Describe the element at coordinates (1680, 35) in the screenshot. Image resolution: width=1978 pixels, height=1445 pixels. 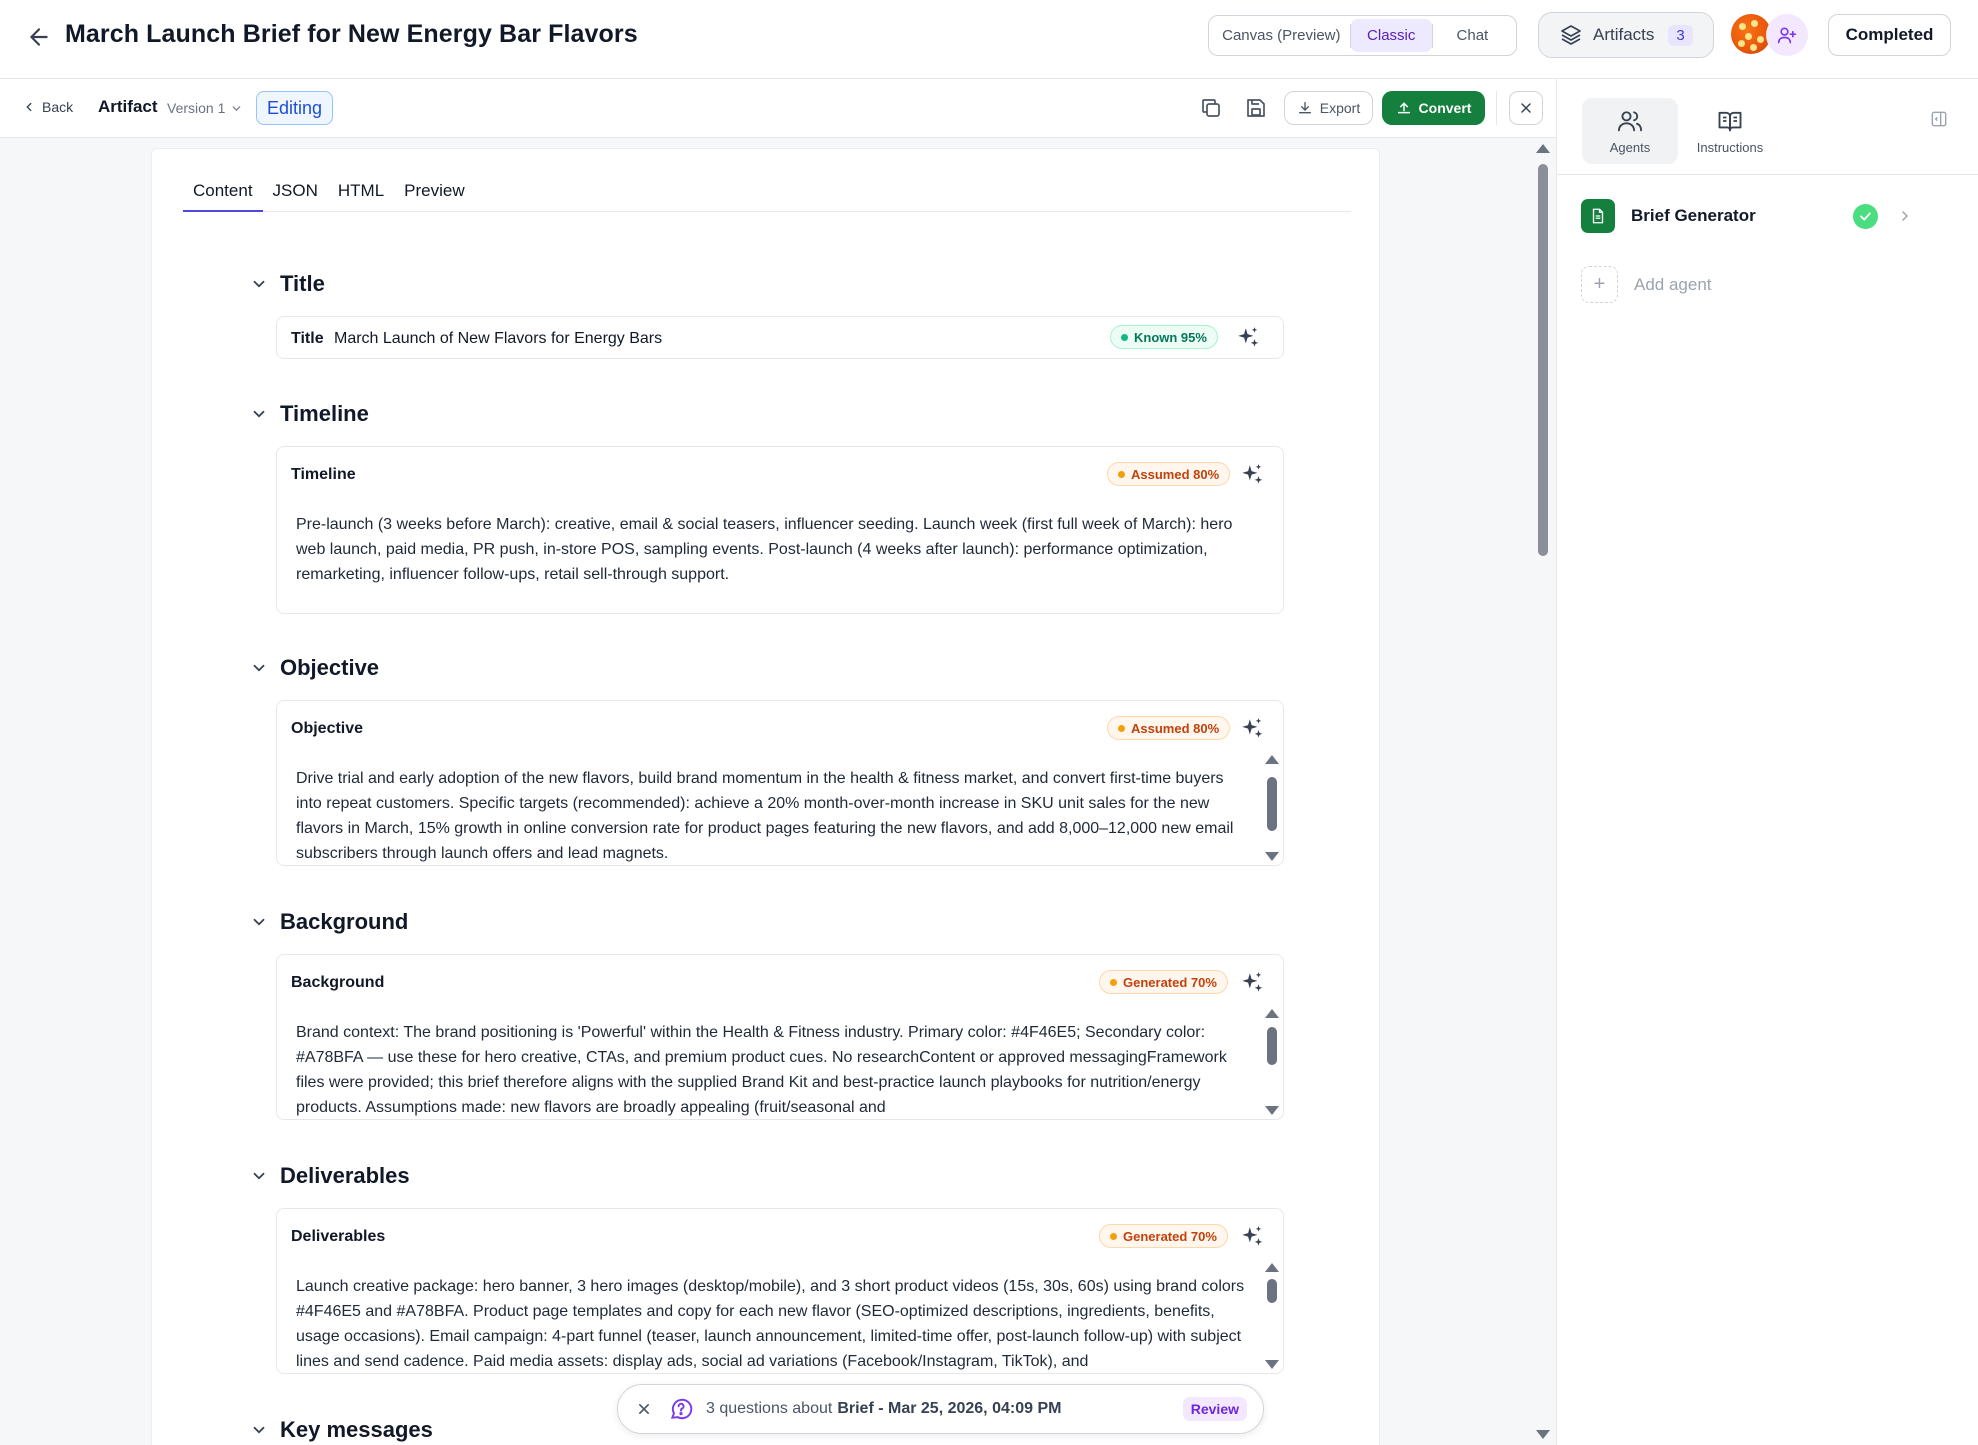
I see `artifacts-count-badge: 3` at that location.